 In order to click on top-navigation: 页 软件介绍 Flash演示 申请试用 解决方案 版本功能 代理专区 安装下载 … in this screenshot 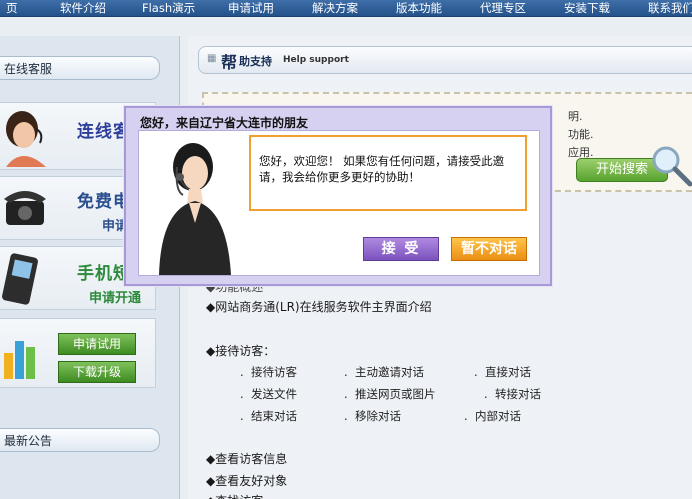, I will do `click(346, 8)`.